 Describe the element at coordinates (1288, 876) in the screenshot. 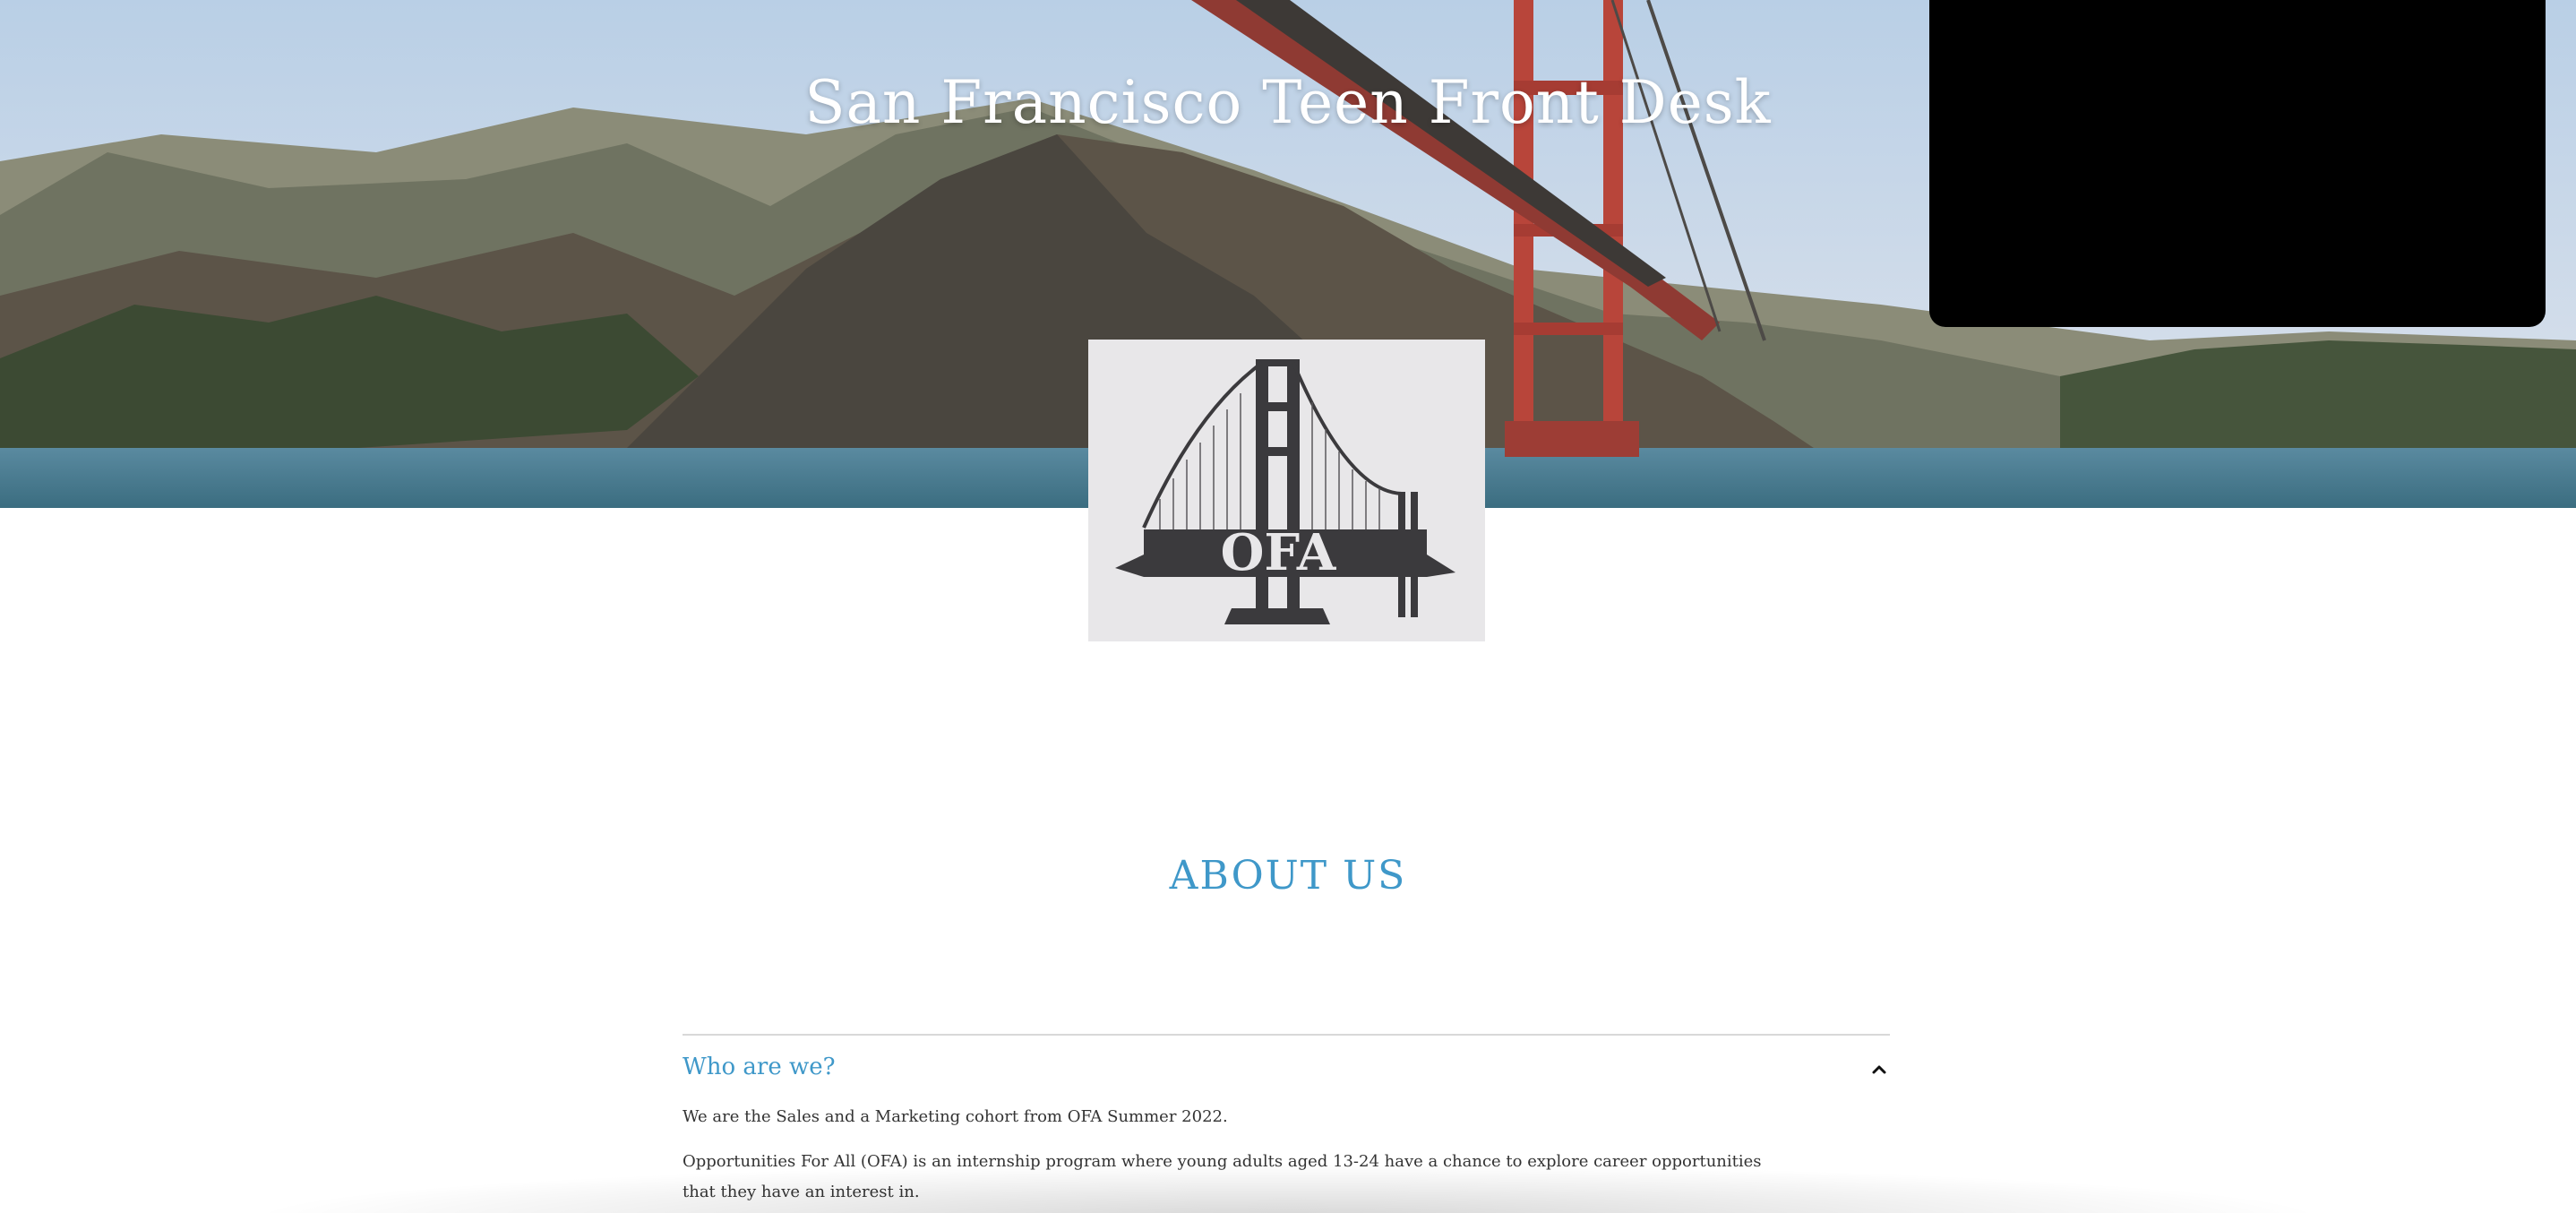

I see `about-heading: ABOUT US` at that location.